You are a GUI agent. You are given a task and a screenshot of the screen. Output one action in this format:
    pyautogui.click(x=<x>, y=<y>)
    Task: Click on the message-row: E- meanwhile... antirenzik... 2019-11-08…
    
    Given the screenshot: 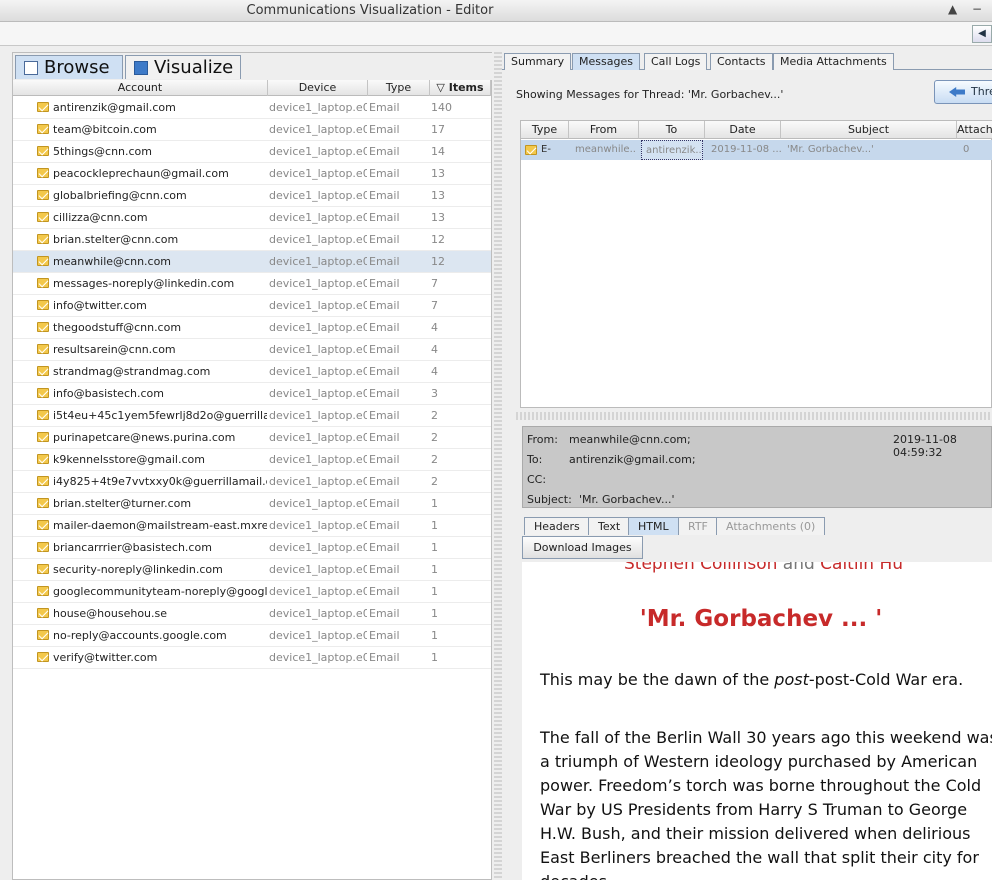 What is the action you would take?
    pyautogui.click(x=756, y=150)
    